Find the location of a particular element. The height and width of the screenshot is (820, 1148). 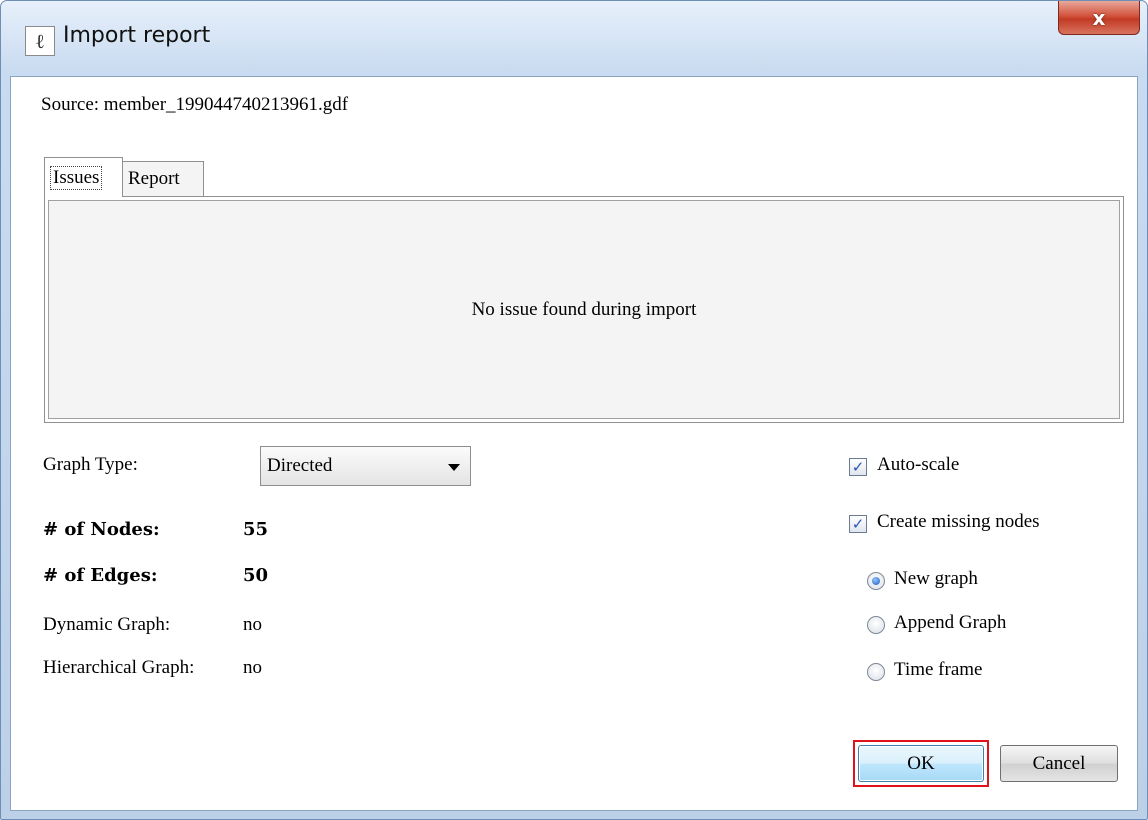

radio-append-graph-label: Append Graph is located at coordinates (950, 623).